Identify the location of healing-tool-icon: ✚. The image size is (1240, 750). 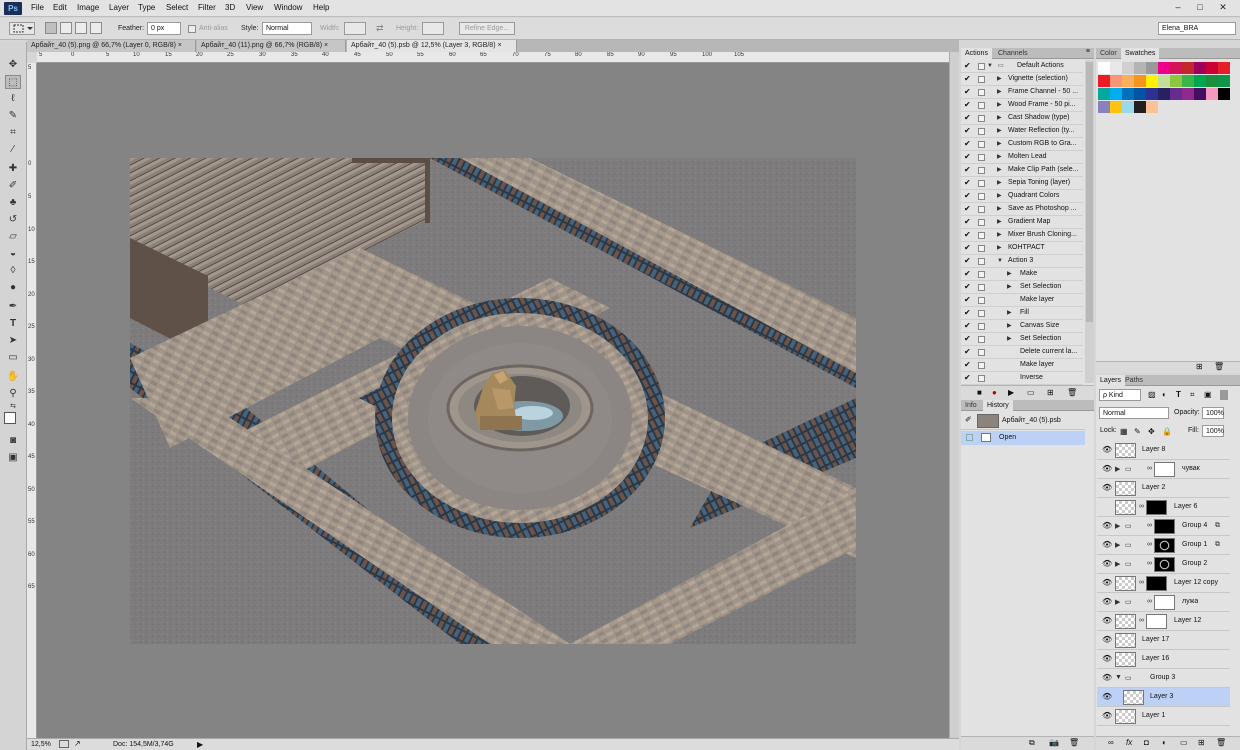
(13, 169).